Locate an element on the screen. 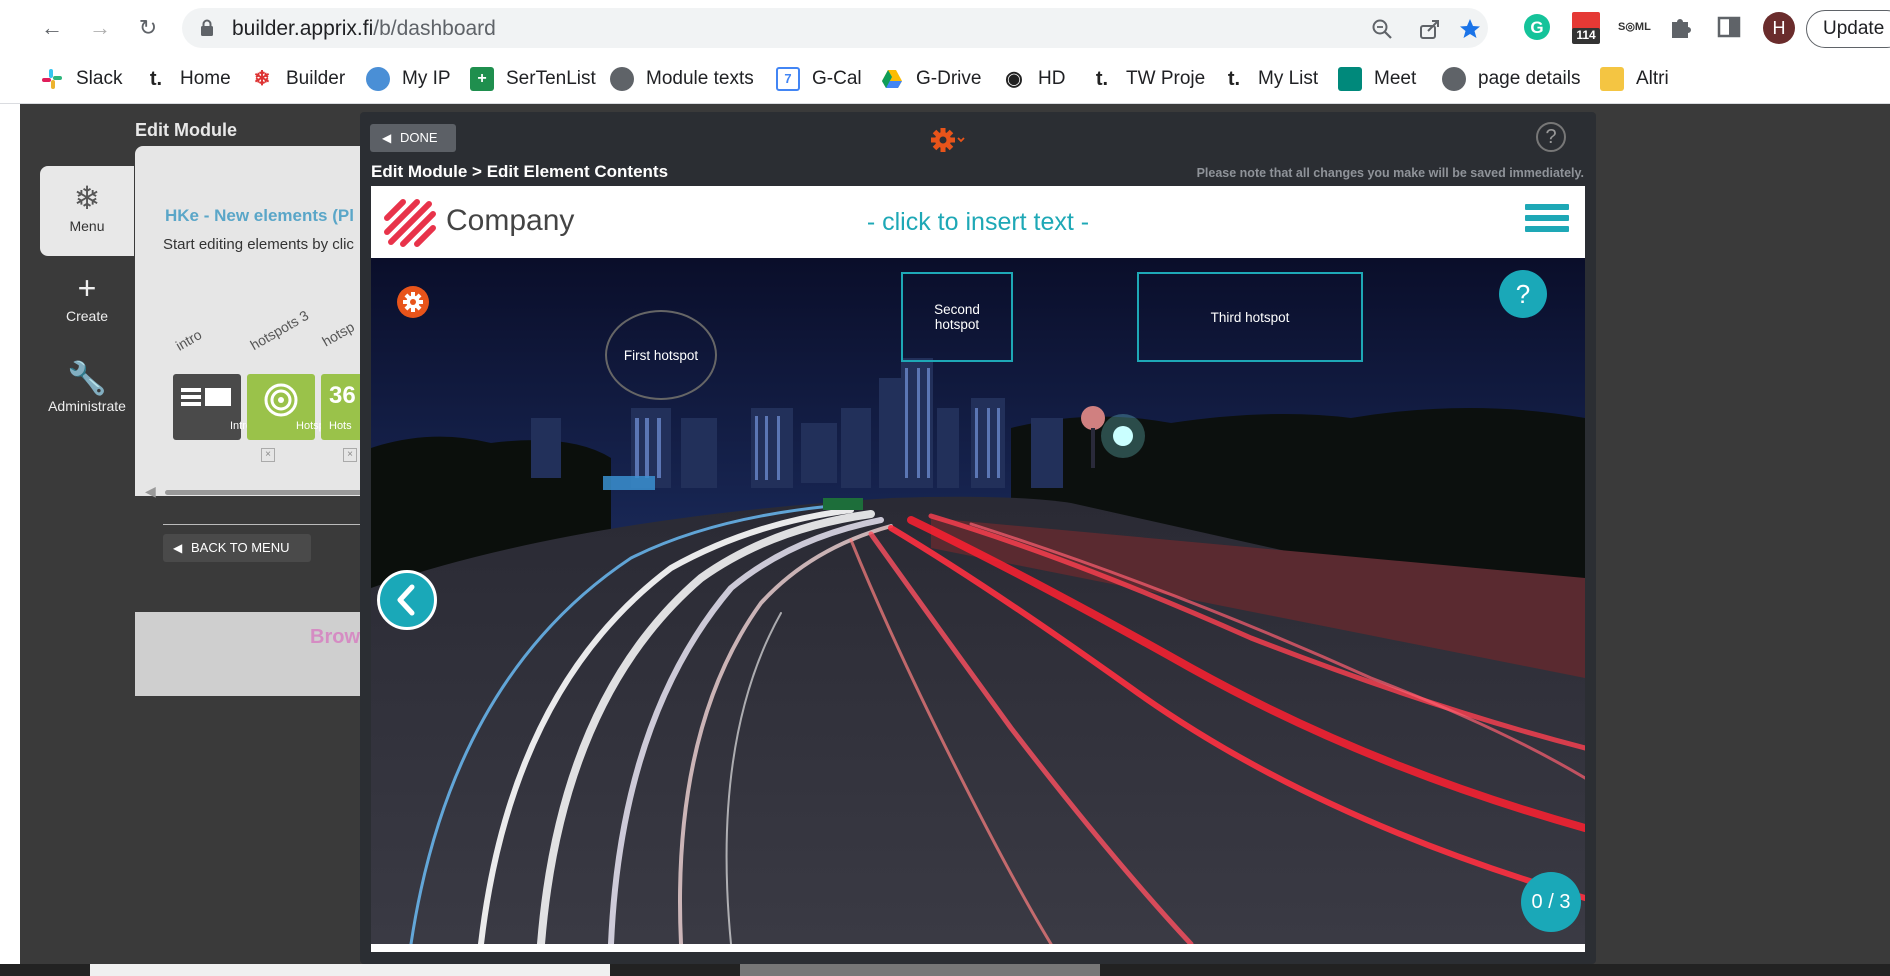 Image resolution: width=1890 pixels, height=976 pixels. done-button: ◀ DONE is located at coordinates (413, 138).